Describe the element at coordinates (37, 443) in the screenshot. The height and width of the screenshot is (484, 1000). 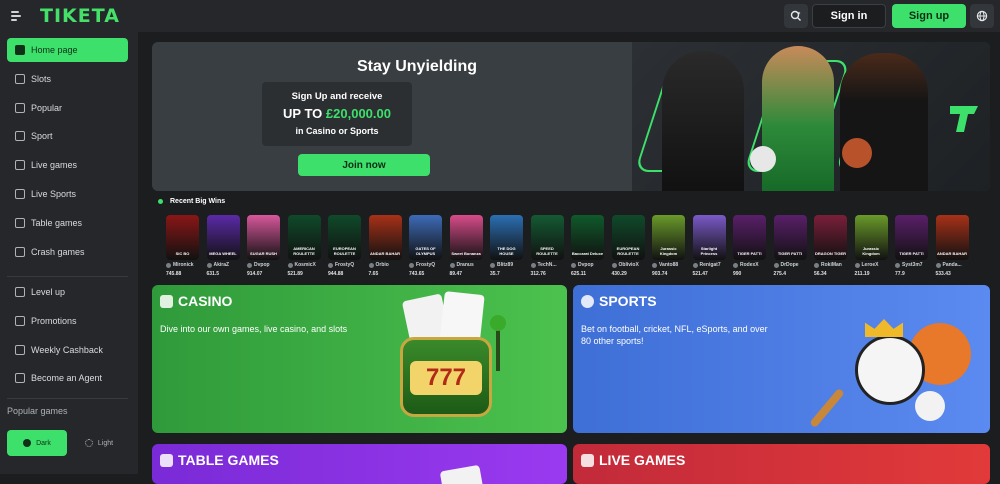
I see `theme-dark-button: Dark` at that location.